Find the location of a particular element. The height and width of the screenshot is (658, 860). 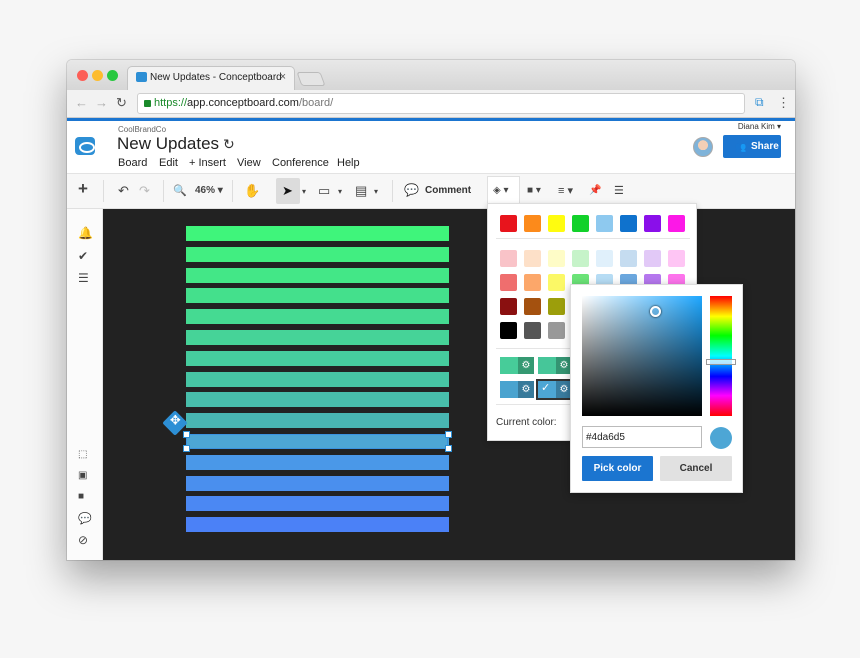

share-button: 👥 Share is located at coordinates (752, 146).